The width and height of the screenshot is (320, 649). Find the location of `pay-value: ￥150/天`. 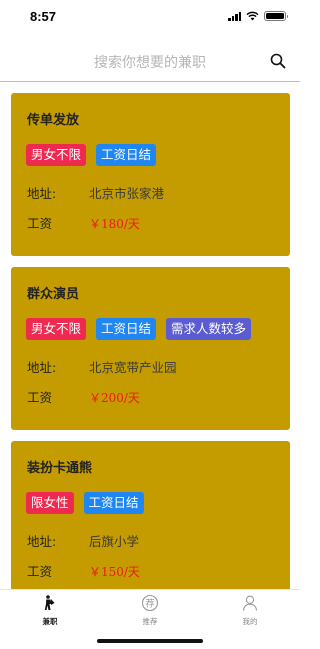

pay-value: ￥150/天 is located at coordinates (114, 572).